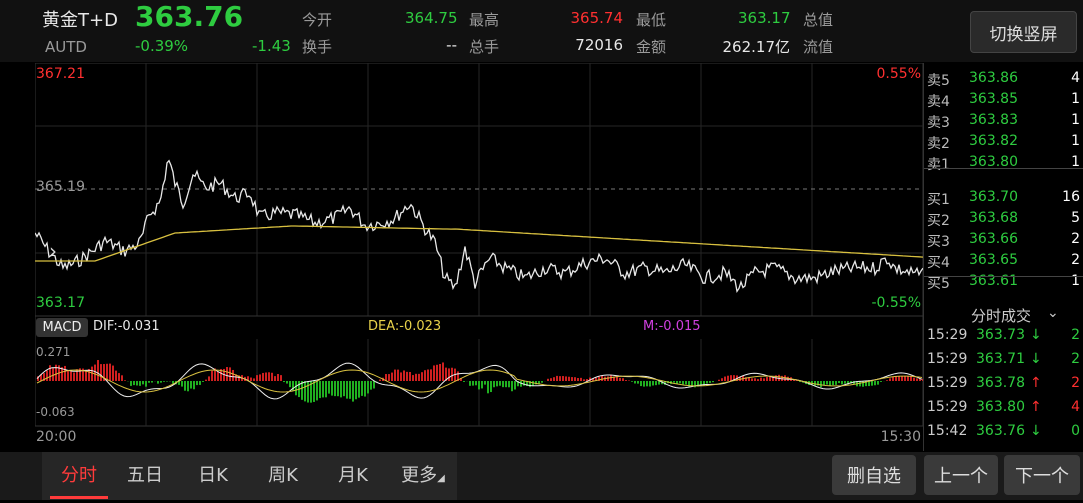 The height and width of the screenshot is (503, 1083). Describe the element at coordinates (1053, 313) in the screenshot. I see `chevron-down-icon: ⌄` at that location.